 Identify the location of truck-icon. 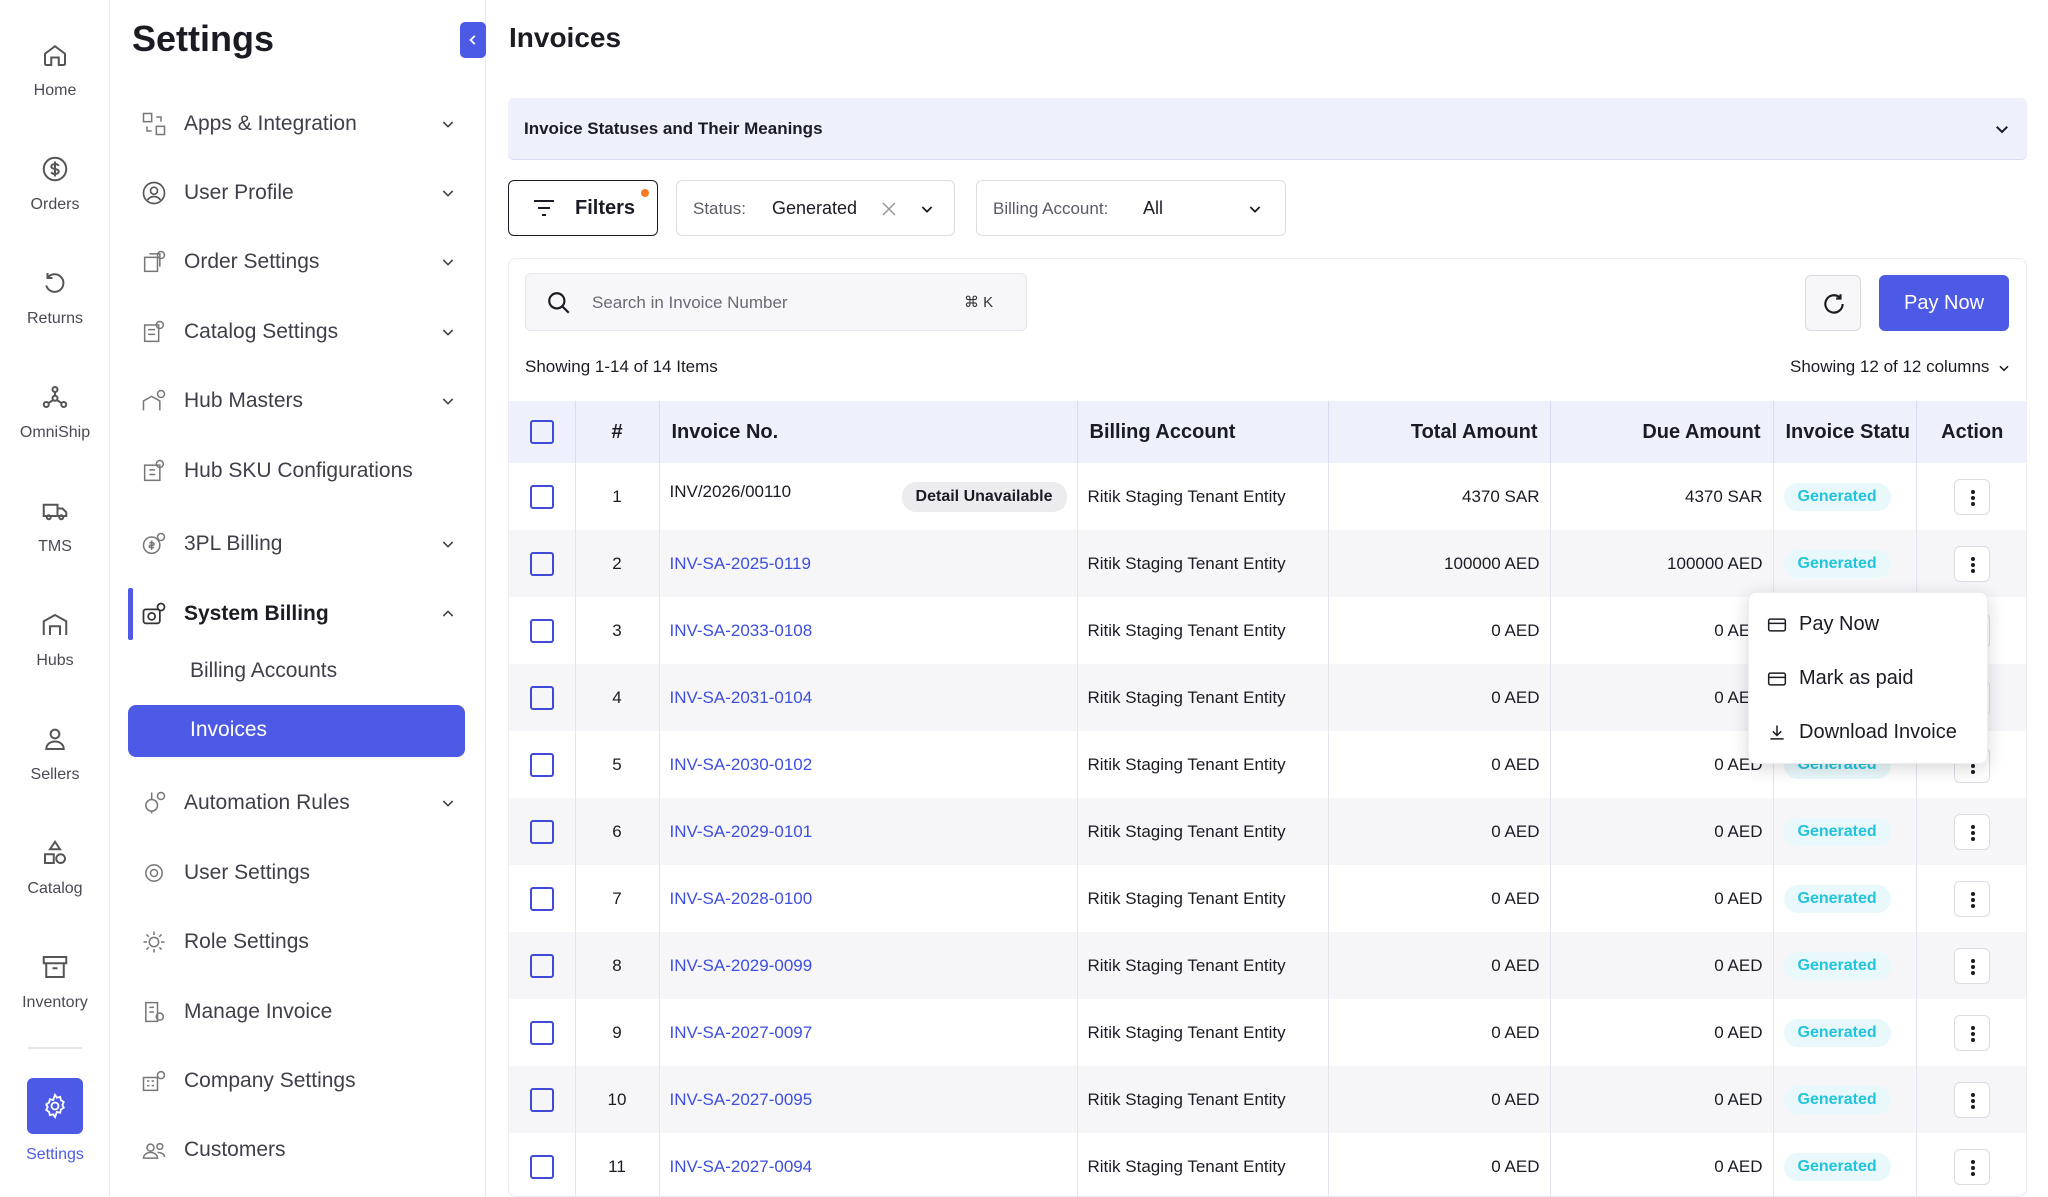
(55, 512).